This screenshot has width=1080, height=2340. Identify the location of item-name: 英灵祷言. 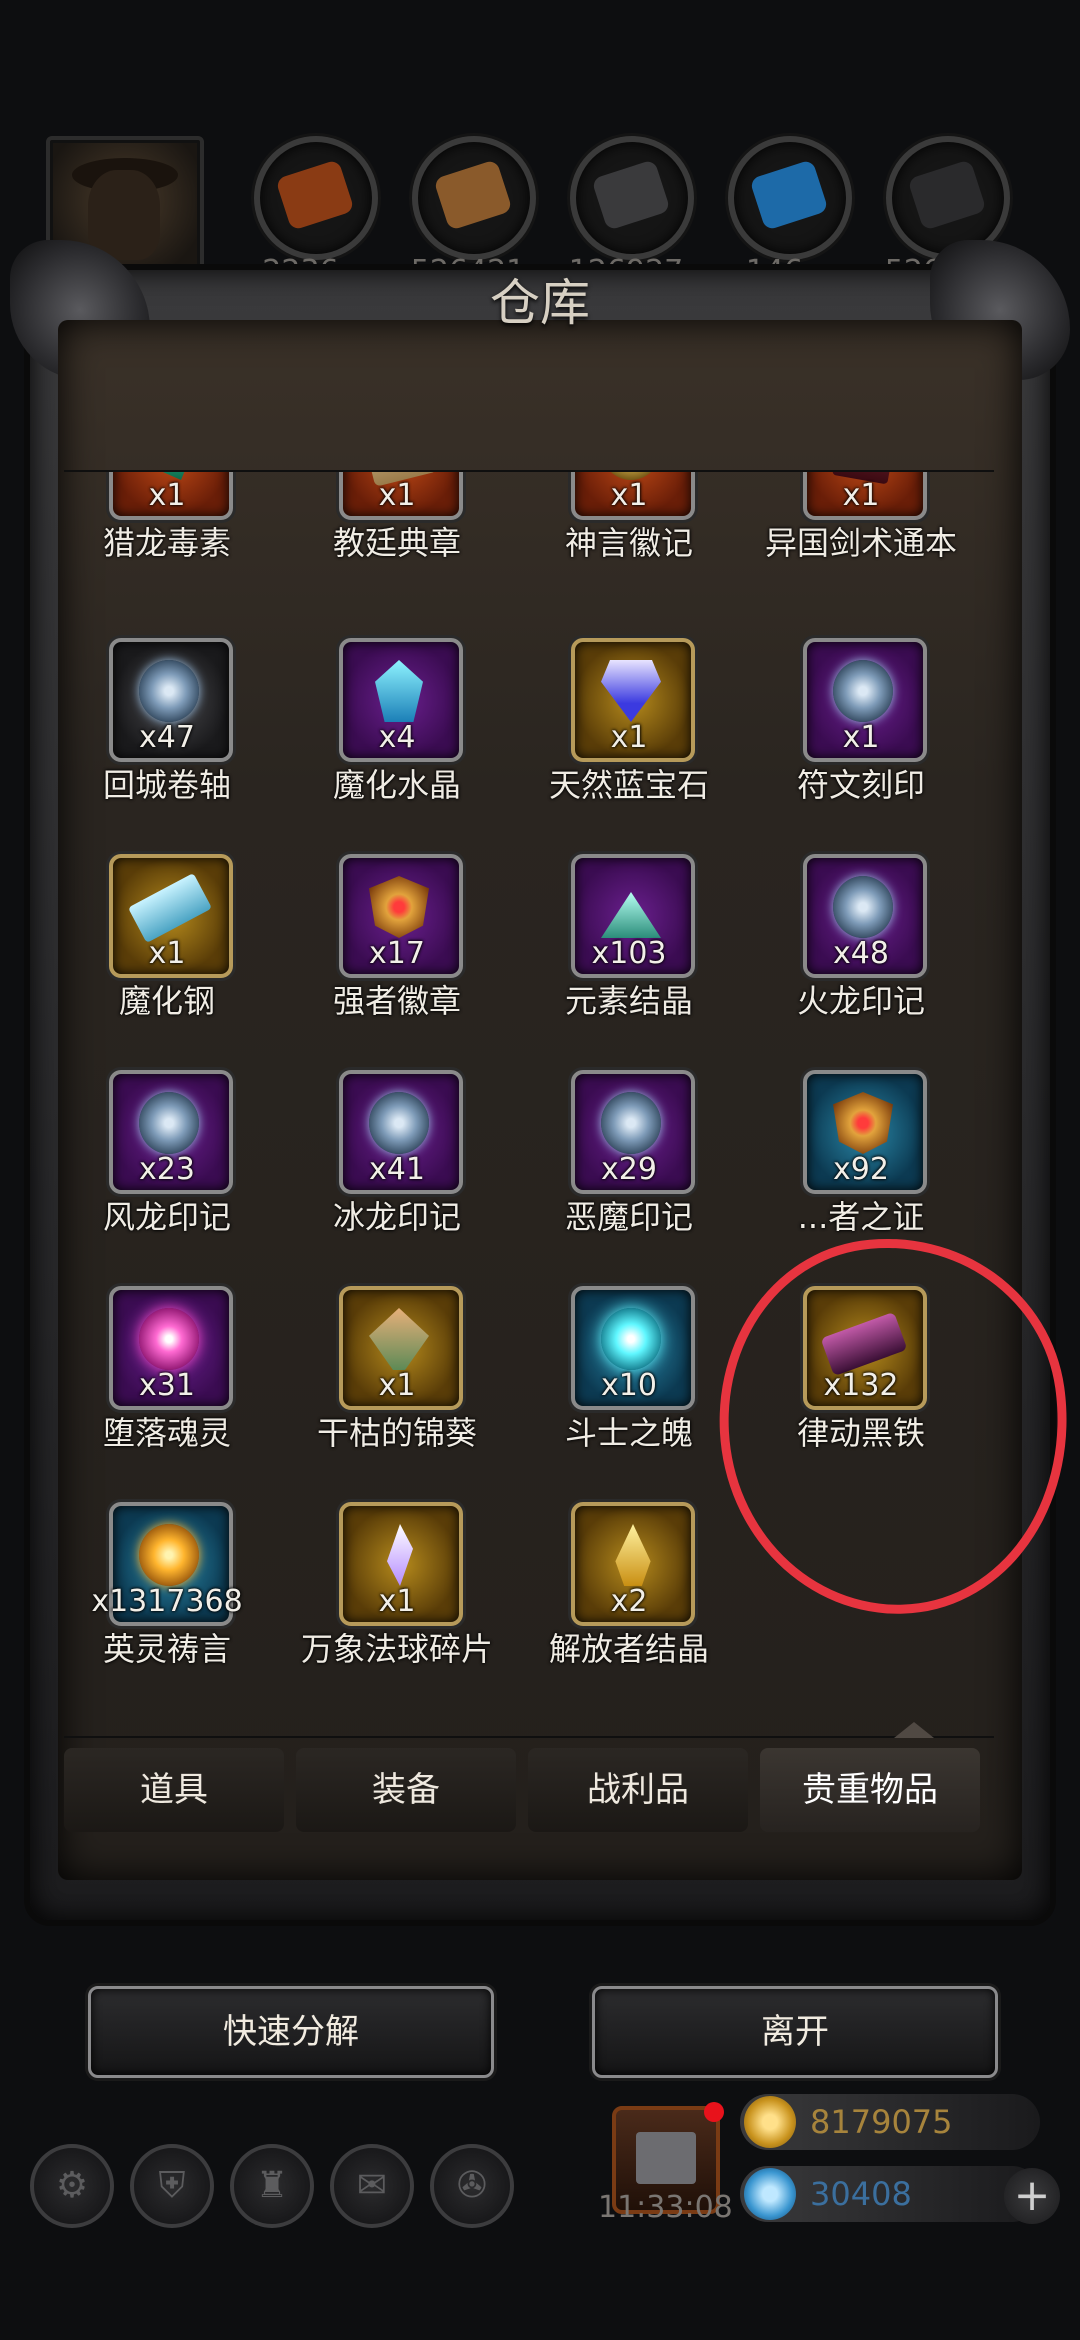
(166, 1649).